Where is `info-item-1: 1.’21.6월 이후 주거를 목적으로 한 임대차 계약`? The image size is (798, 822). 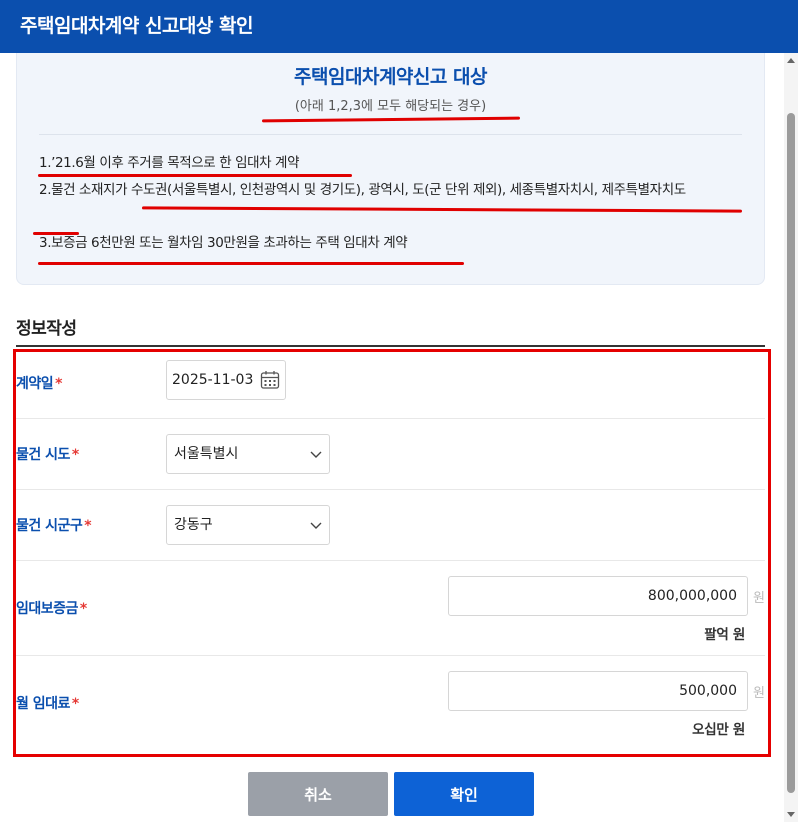 info-item-1: 1.’21.6월 이후 주거를 목적으로 한 임대차 계약 is located at coordinates (169, 163).